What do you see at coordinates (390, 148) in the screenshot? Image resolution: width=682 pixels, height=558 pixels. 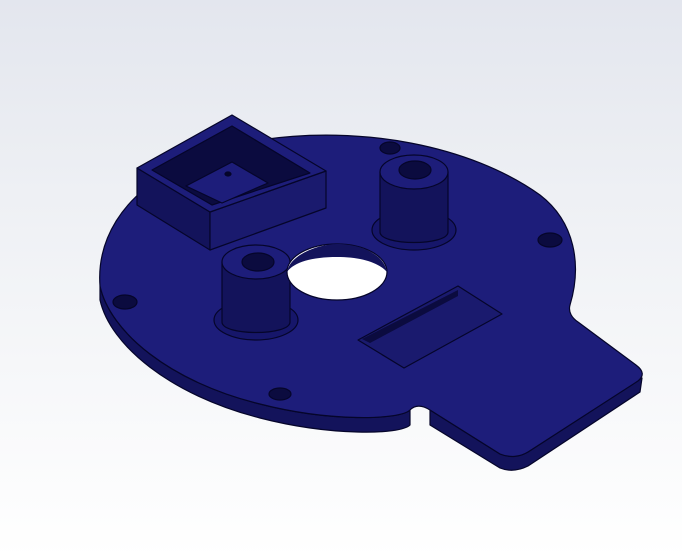 I see `mounting-hole-top` at bounding box center [390, 148].